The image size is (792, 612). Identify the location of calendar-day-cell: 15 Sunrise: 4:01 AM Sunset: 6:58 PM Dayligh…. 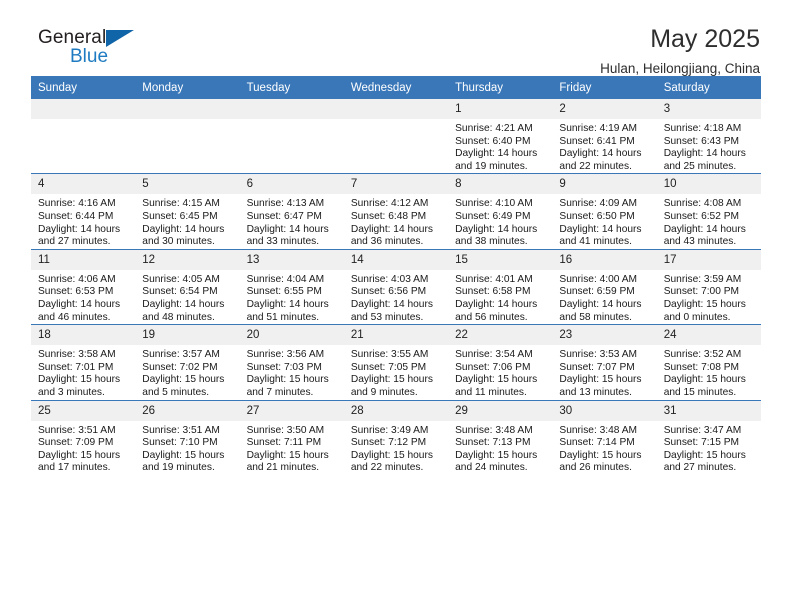
(500, 286).